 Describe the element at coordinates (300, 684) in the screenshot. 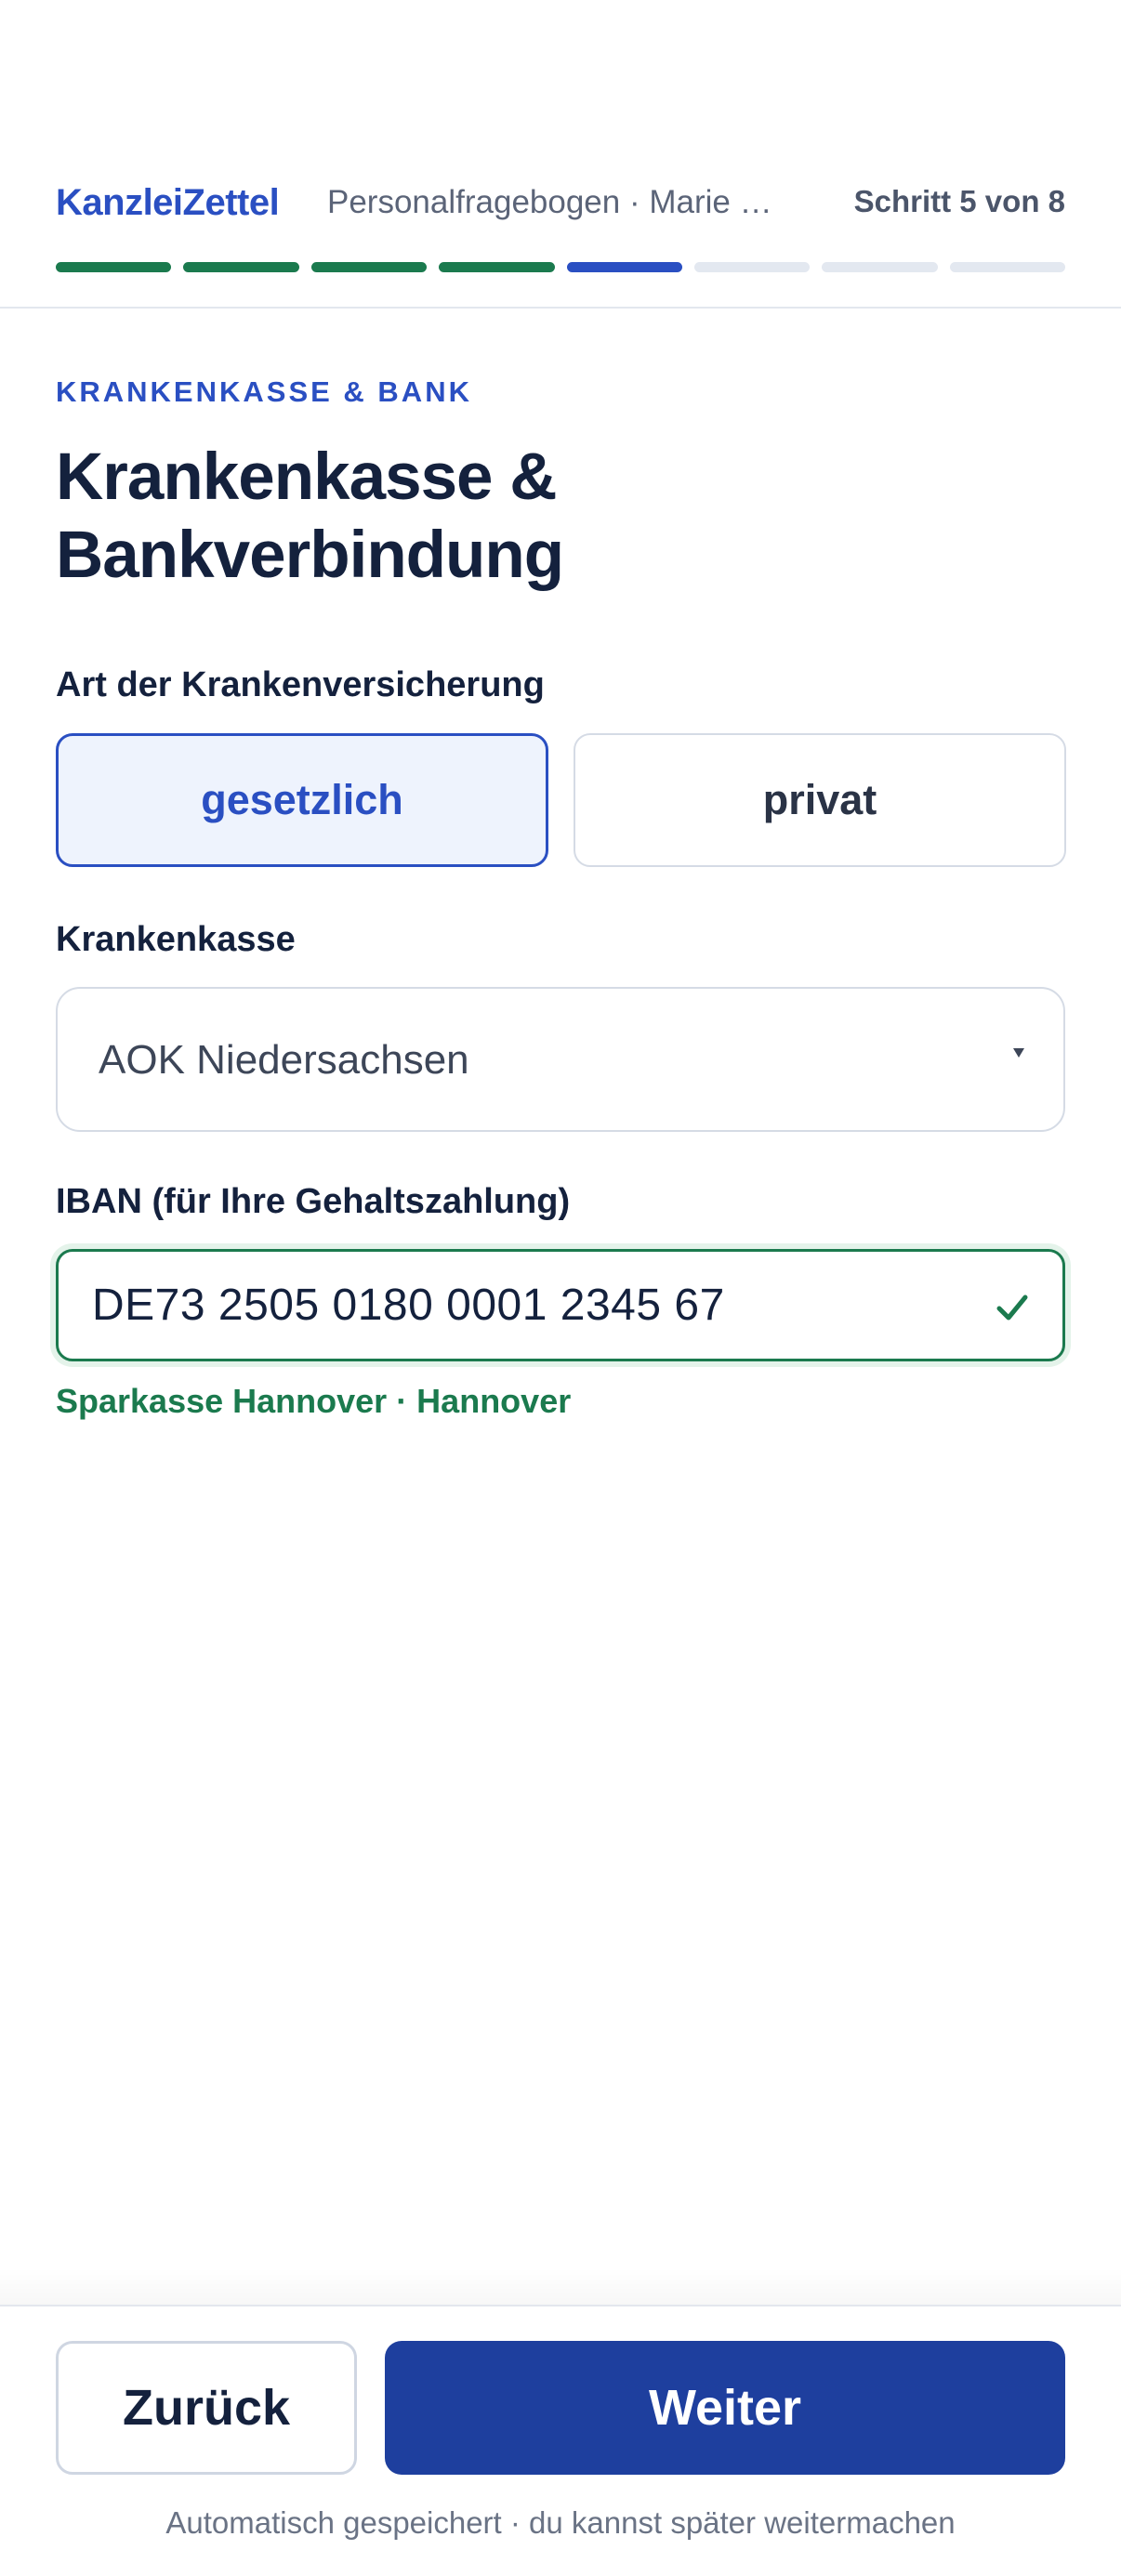

I see `insurance-type-label: Art der Krankenversicherung` at that location.